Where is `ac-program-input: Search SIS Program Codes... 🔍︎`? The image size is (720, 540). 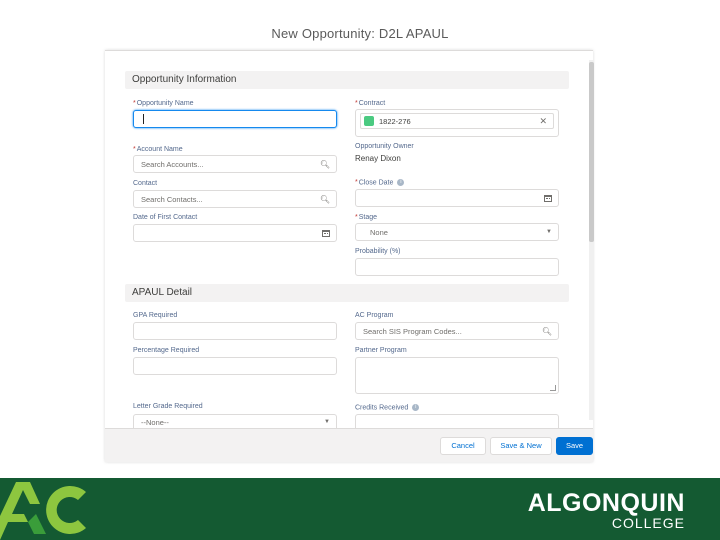
ac-program-input: Search SIS Program Codes... 🔍︎ is located at coordinates (457, 331).